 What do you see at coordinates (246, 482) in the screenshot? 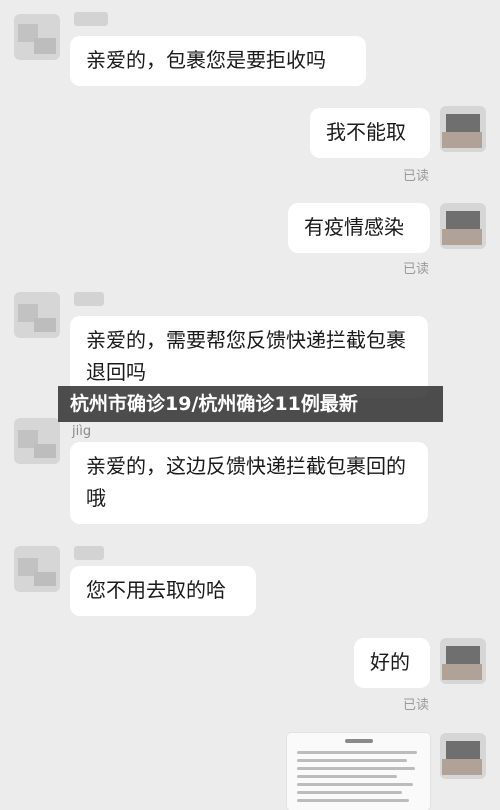
I see `message-text: 亲爱的，这边反馈快递拦截包裹回的哦` at bounding box center [246, 482].